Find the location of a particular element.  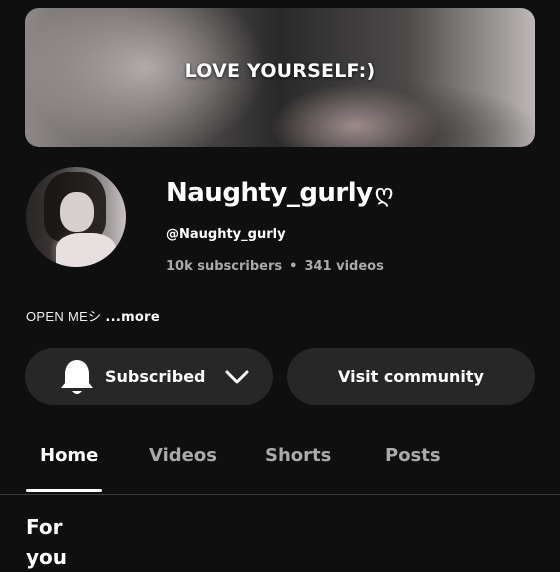

active-tab-indicator is located at coordinates (64, 490).